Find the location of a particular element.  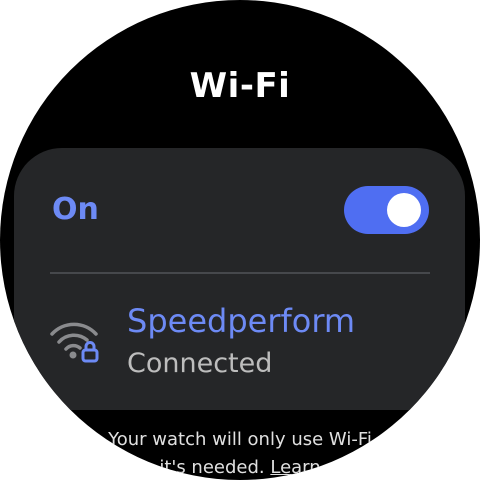

network-name: Speedperform is located at coordinates (241, 321).